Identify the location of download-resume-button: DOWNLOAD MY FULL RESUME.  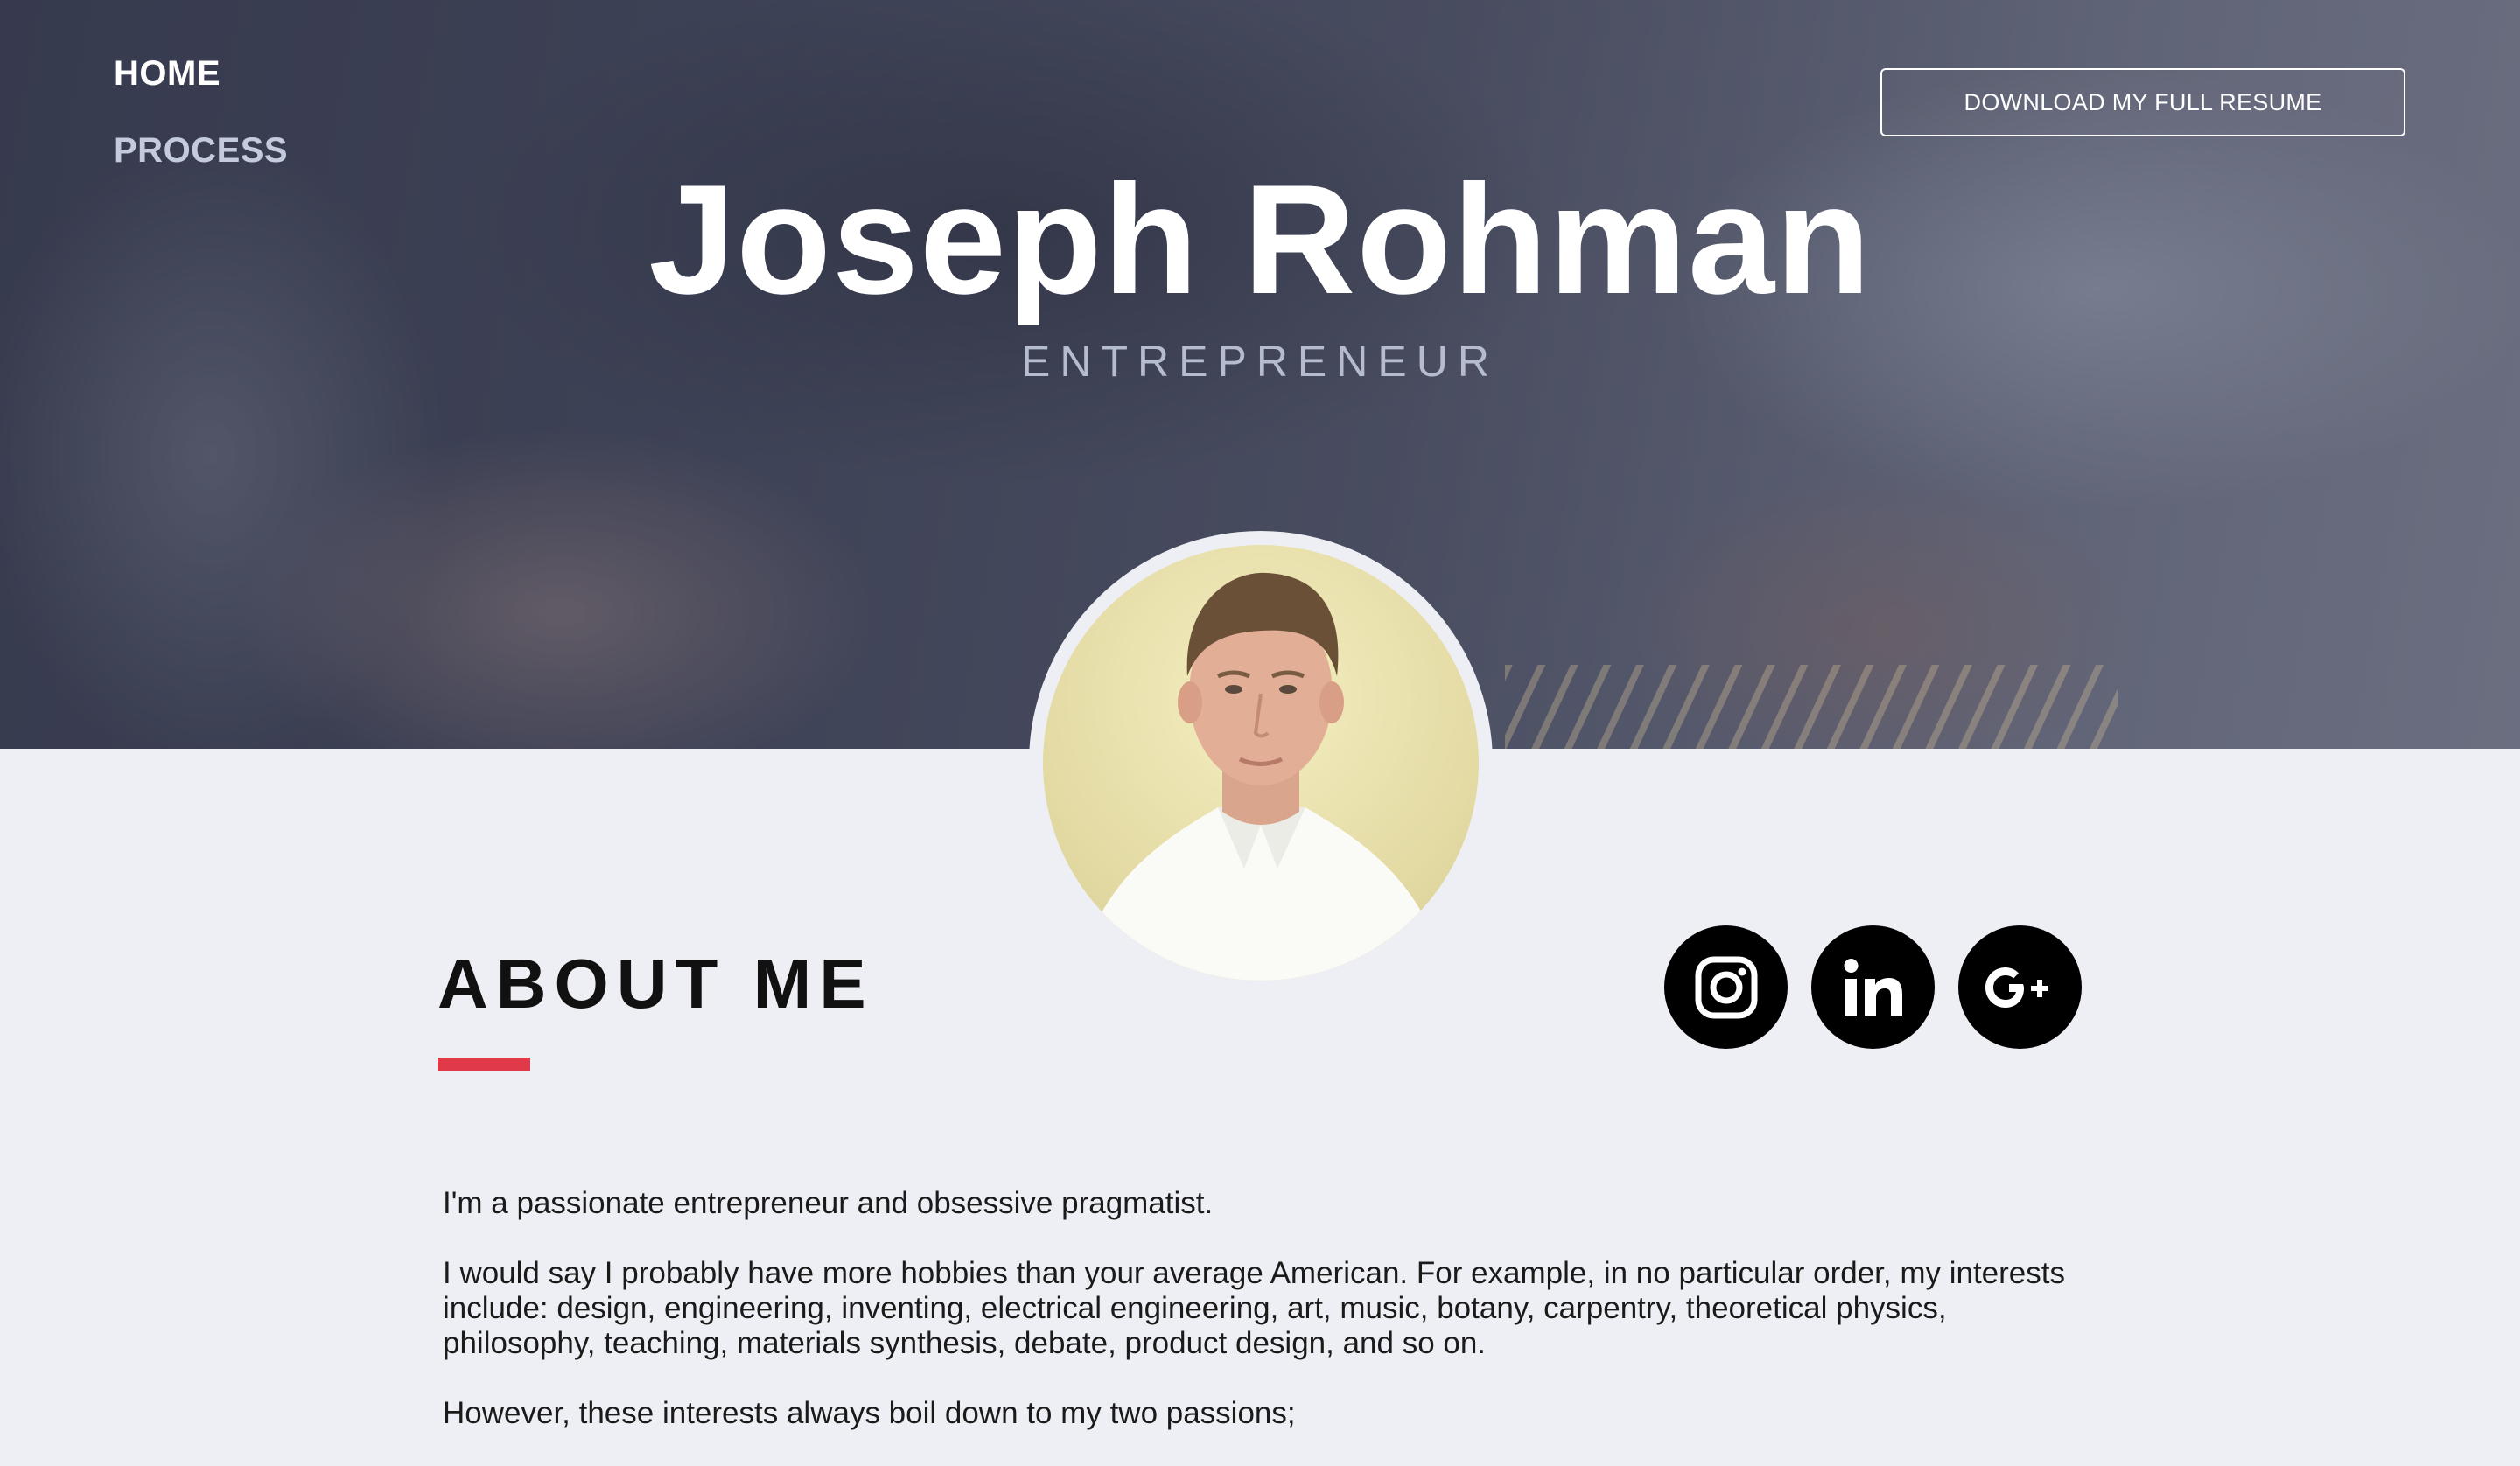
(2142, 102).